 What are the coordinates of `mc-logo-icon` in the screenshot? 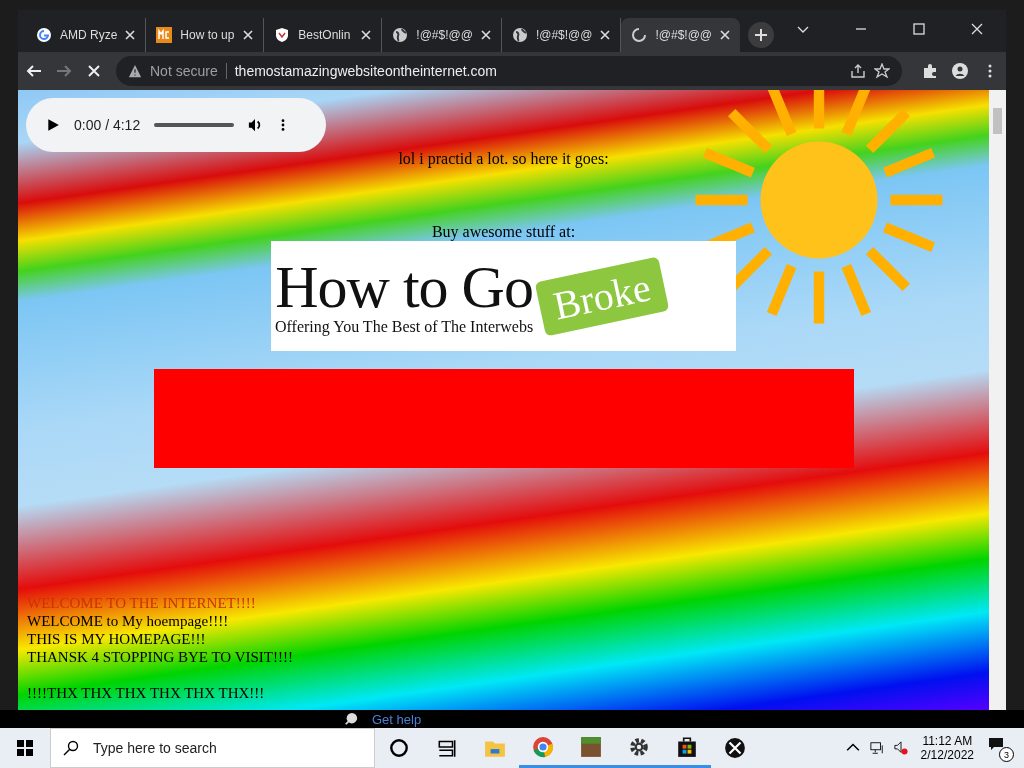 It's located at (164, 35).